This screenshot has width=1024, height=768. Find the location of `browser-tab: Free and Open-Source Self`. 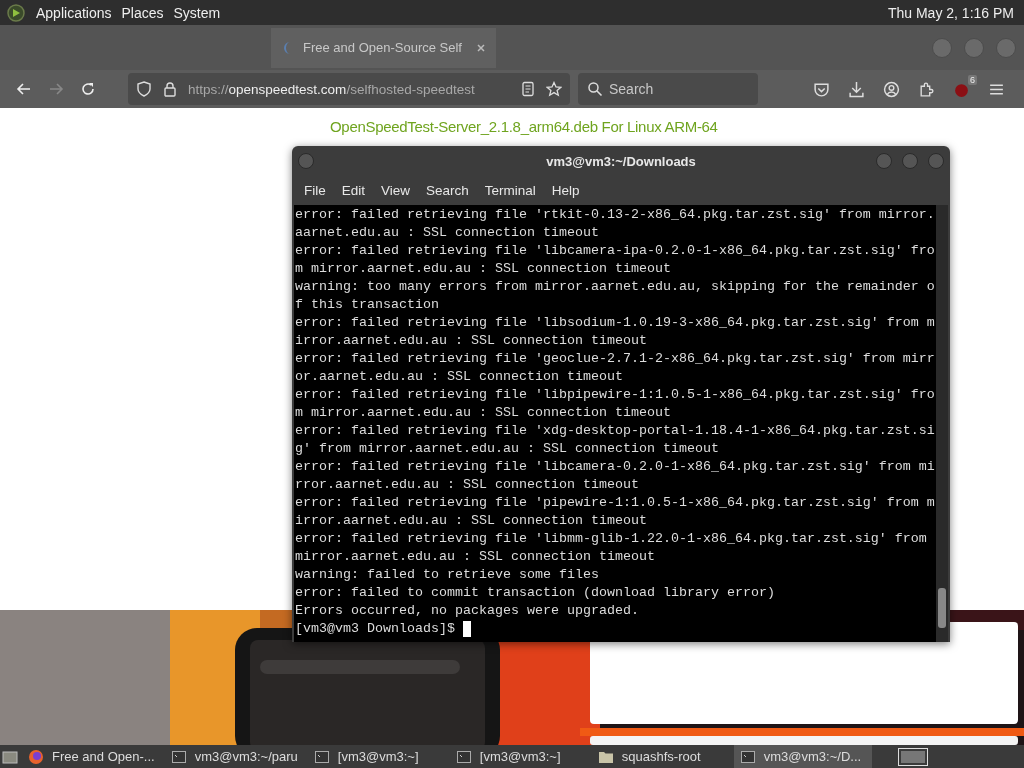

browser-tab: Free and Open-Source Self is located at coordinates (383, 47).